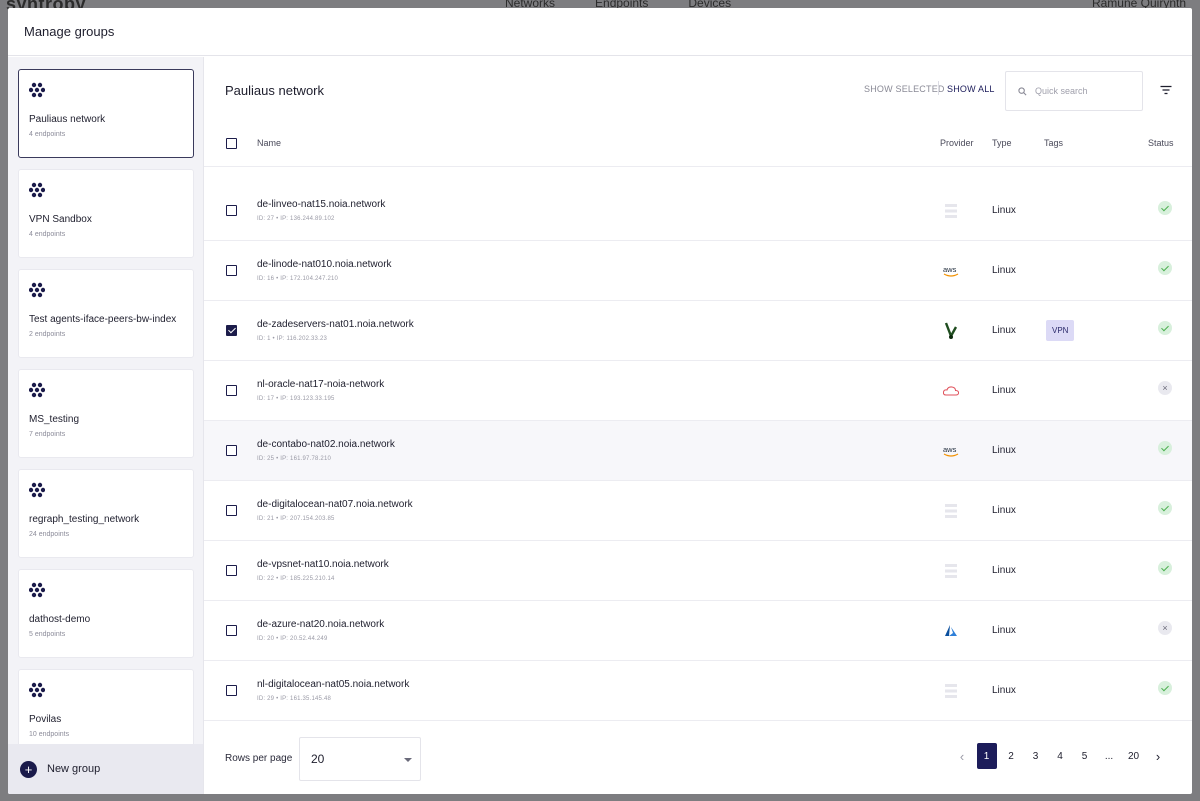 Image resolution: width=1200 pixels, height=801 pixels. Describe the element at coordinates (47, 634) in the screenshot. I see `group-endpoint-count: 5 endpoints` at that location.